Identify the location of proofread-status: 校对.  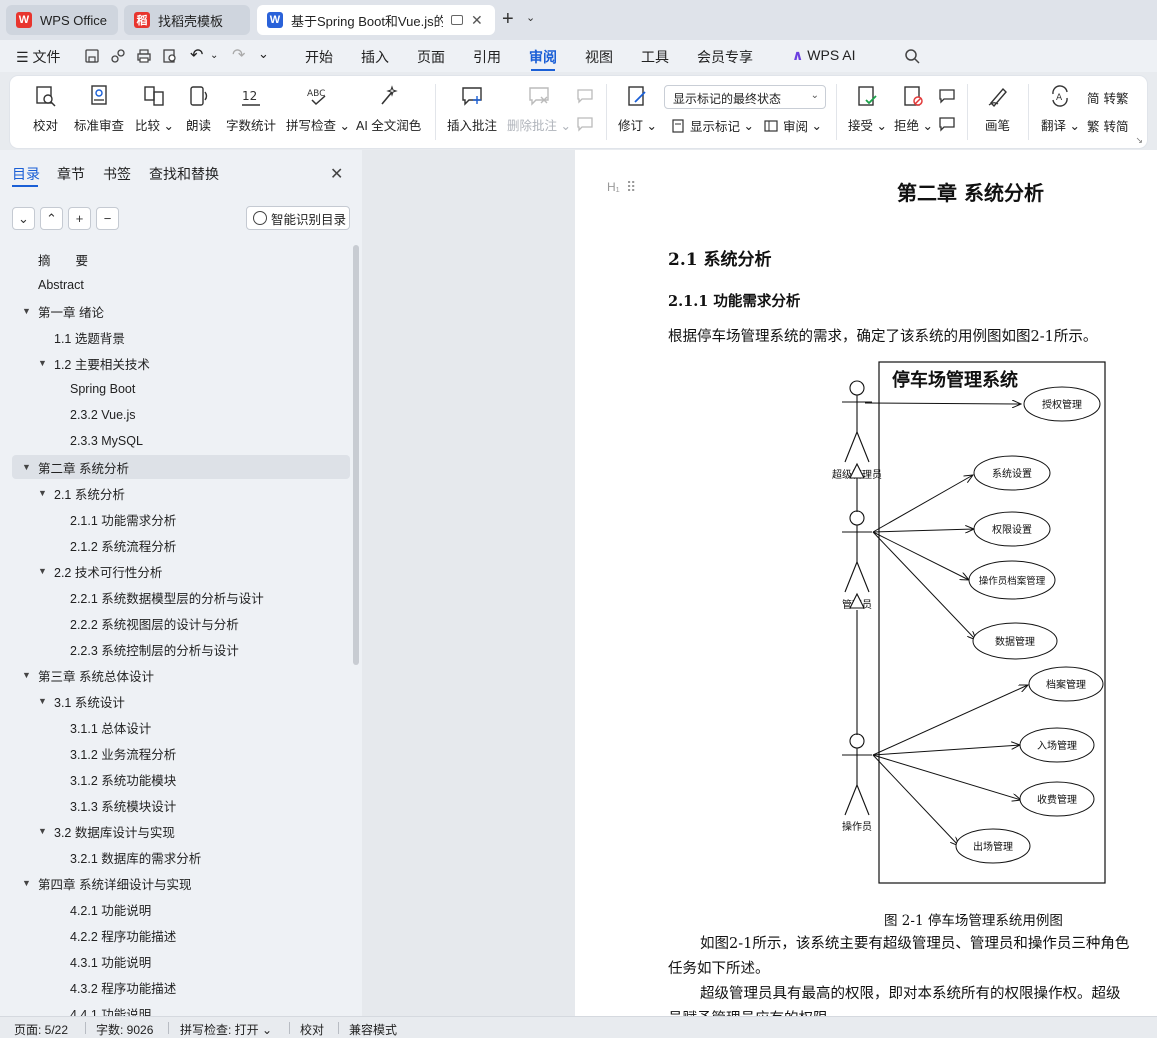
(312, 1029).